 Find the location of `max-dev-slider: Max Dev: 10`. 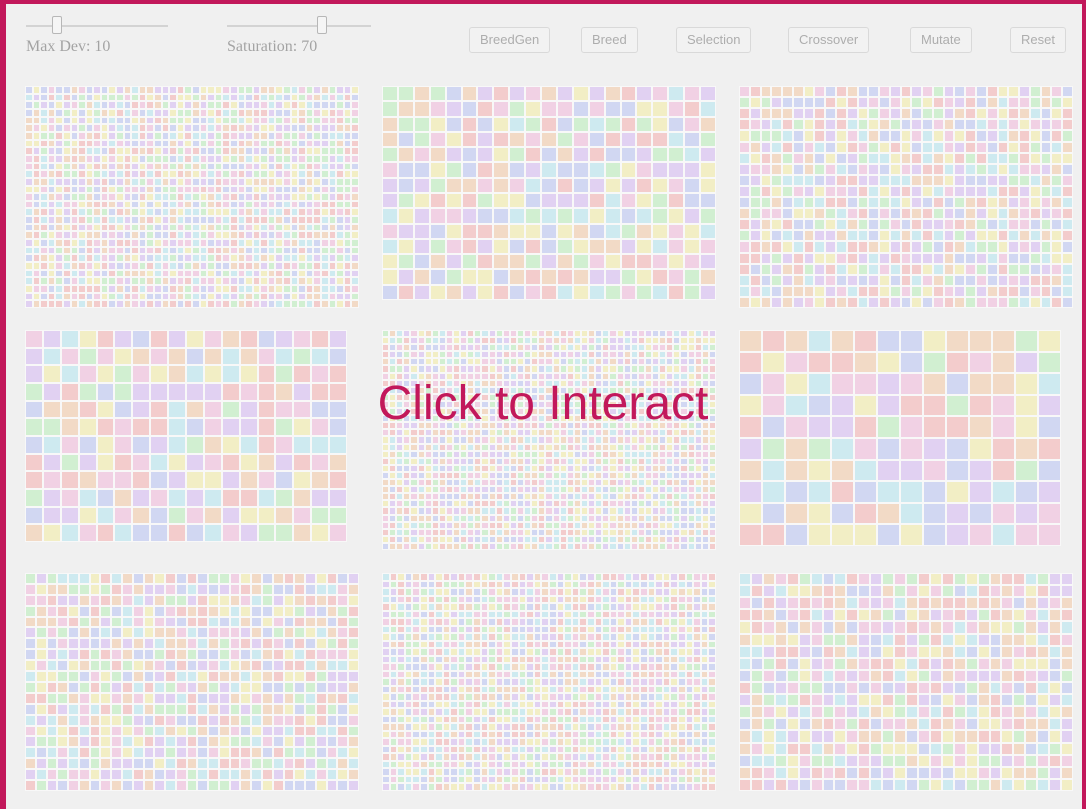

max-dev-slider: Max Dev: 10 is located at coordinates (97, 34).